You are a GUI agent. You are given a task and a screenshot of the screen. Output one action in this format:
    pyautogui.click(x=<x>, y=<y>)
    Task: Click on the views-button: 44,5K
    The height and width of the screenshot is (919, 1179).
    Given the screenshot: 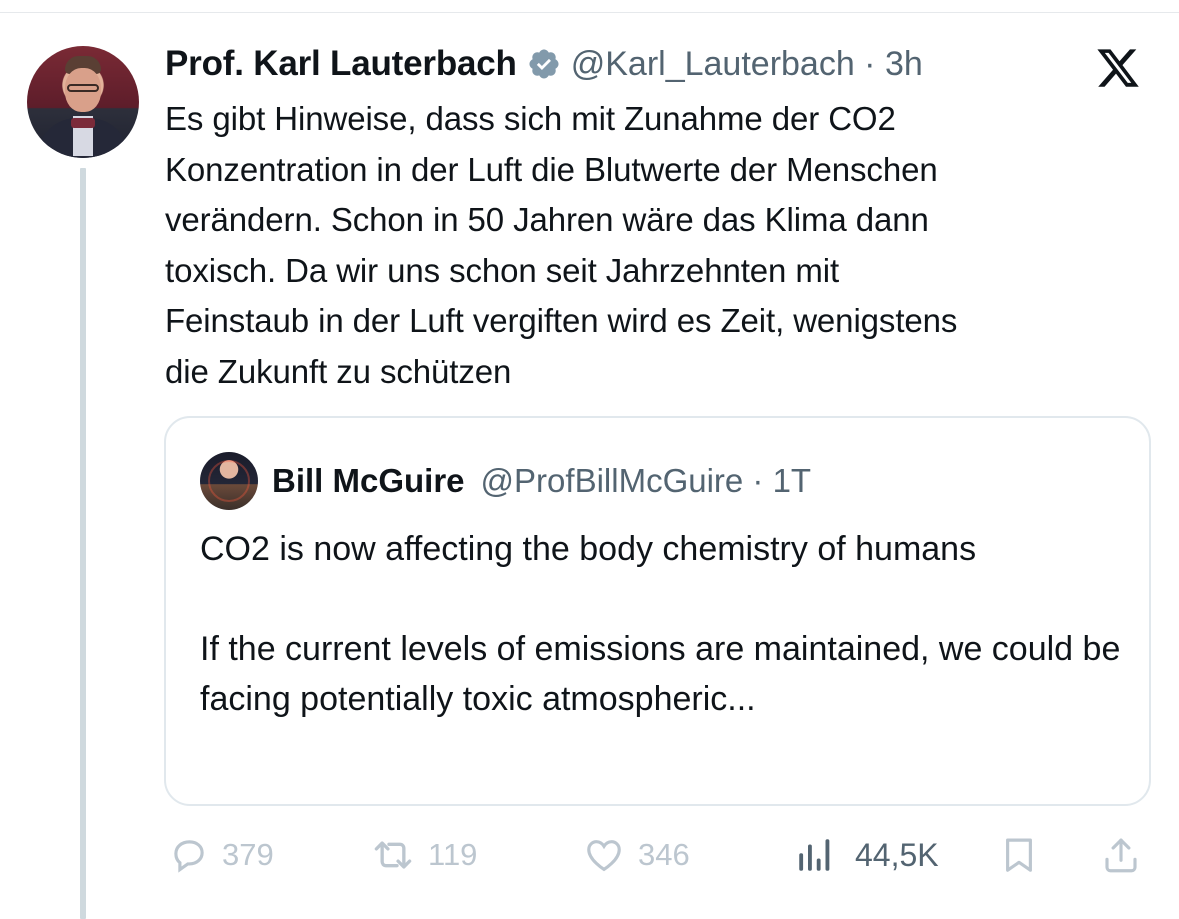 What is the action you would take?
    pyautogui.click(x=866, y=855)
    